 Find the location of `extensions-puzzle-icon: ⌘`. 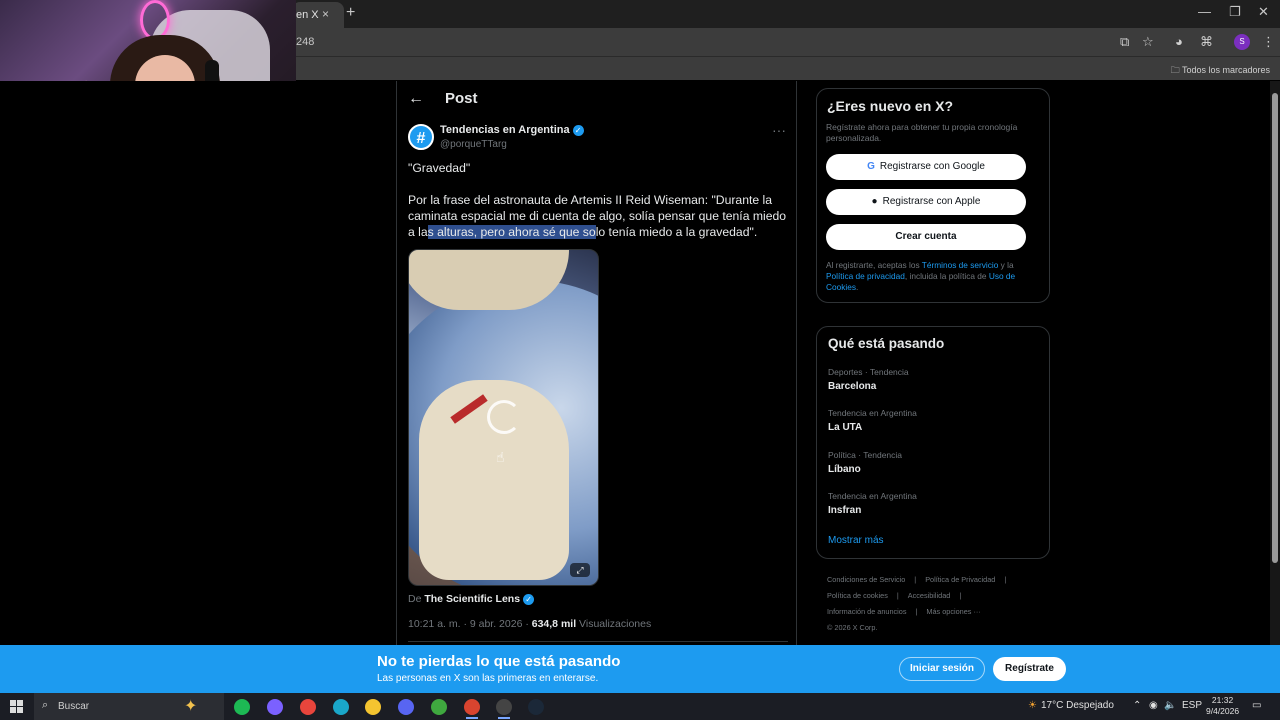

extensions-puzzle-icon: ⌘ is located at coordinates (1206, 42).